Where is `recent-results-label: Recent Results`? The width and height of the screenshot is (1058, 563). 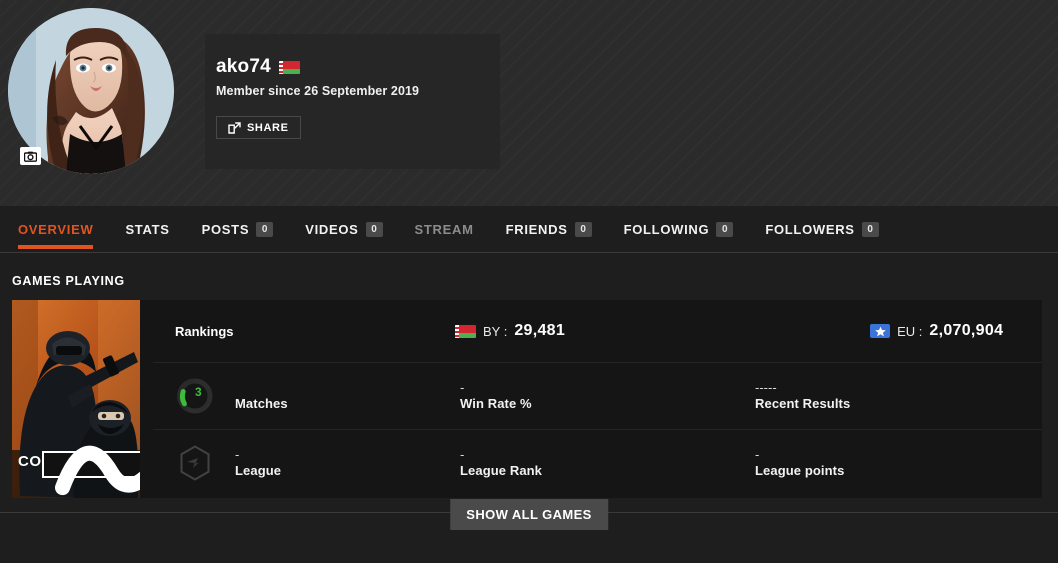
recent-results-label: Recent Results is located at coordinates (803, 403).